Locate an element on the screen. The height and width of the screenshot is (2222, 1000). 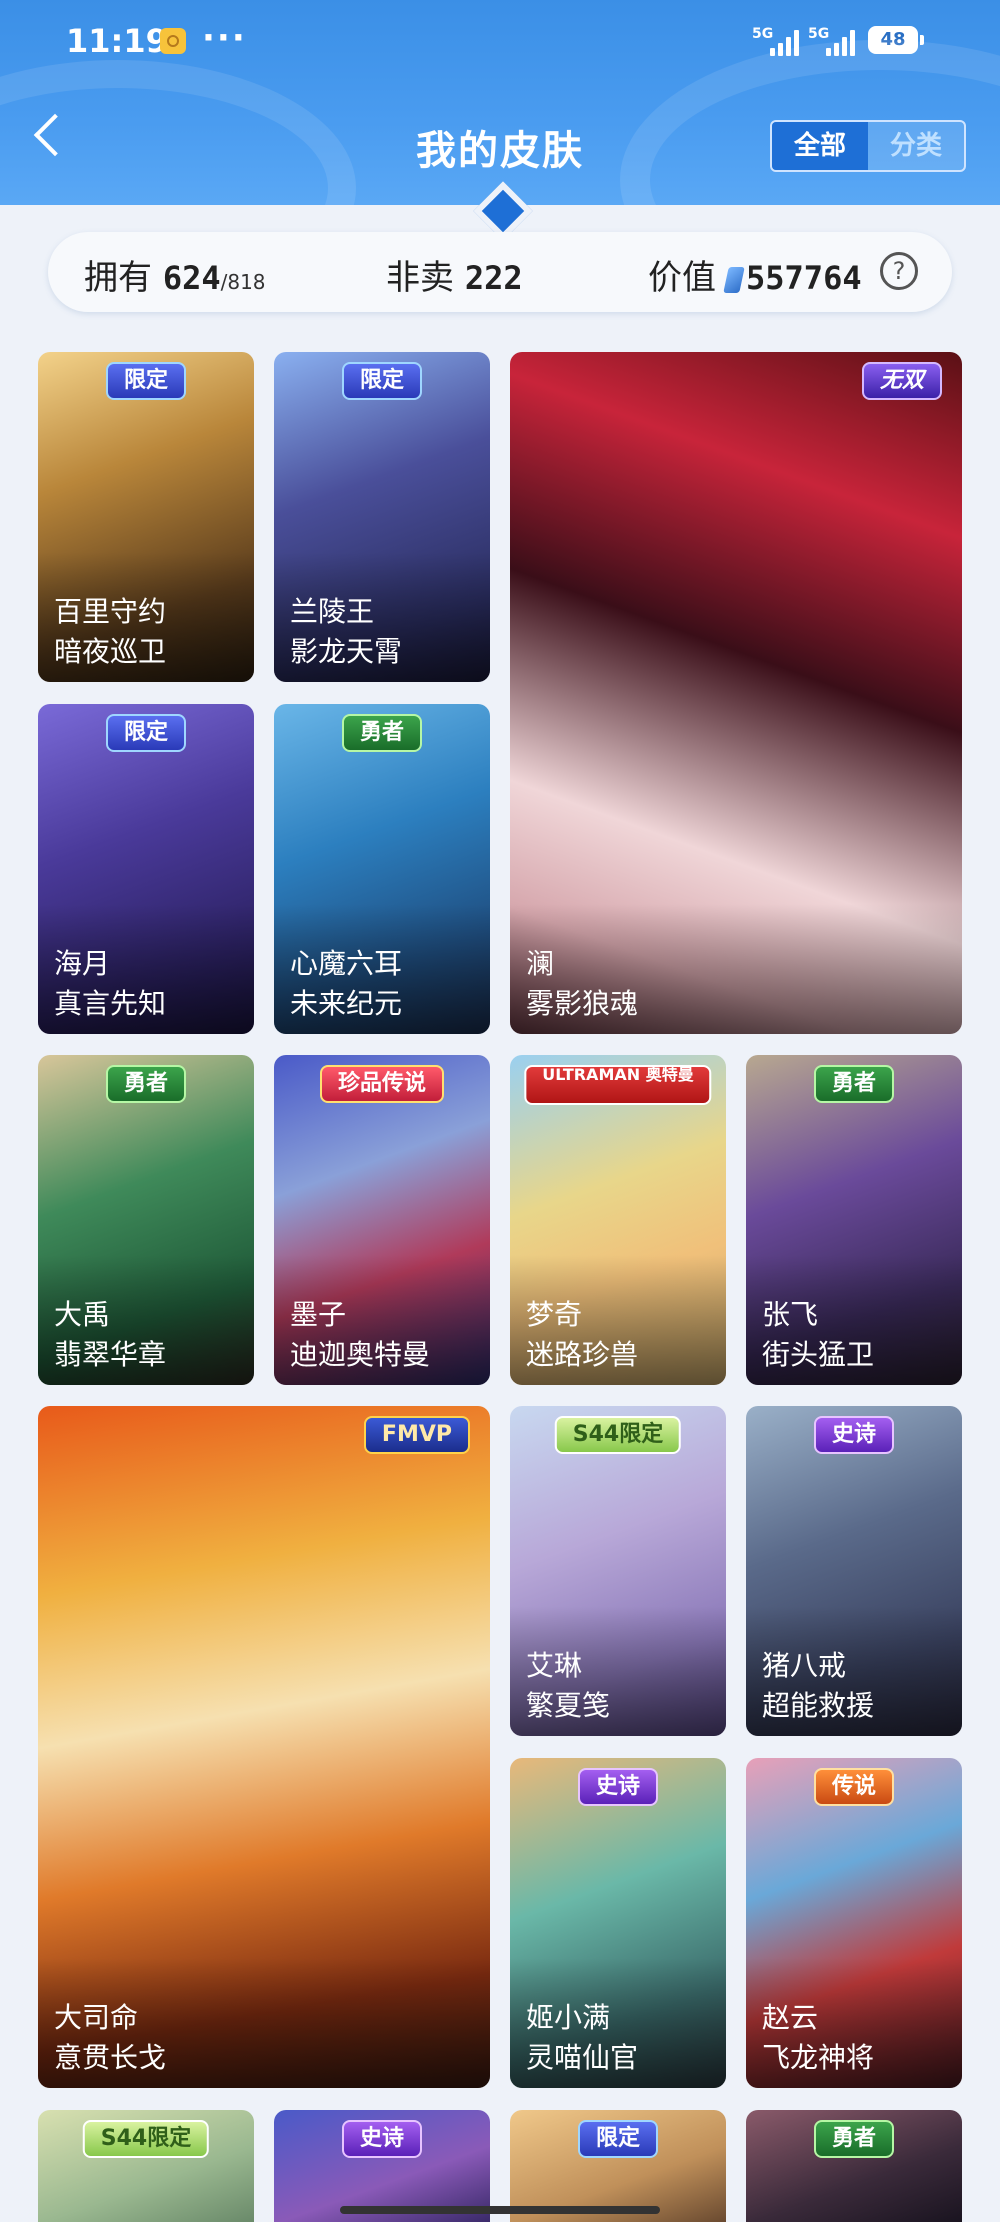
skin-name: 翡翠华章 is located at coordinates (110, 1354).